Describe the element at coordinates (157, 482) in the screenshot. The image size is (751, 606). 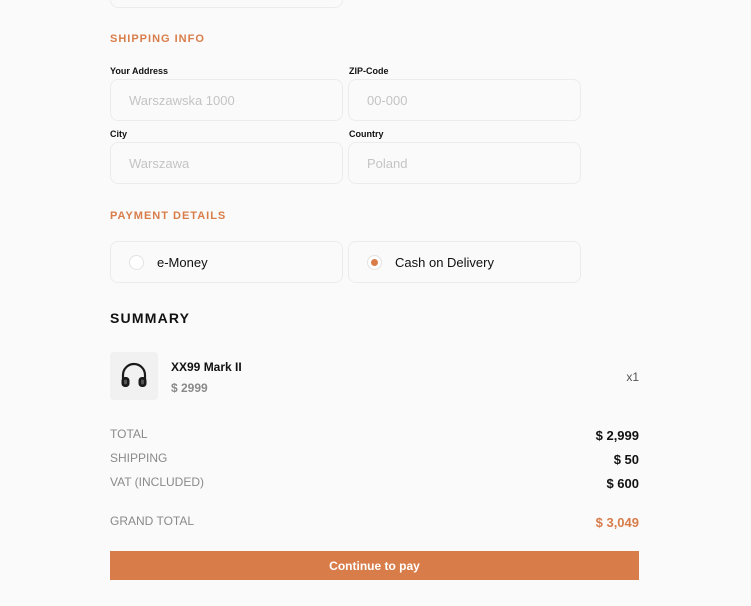
I see `vat-label: VAT (INCLUDED)` at that location.